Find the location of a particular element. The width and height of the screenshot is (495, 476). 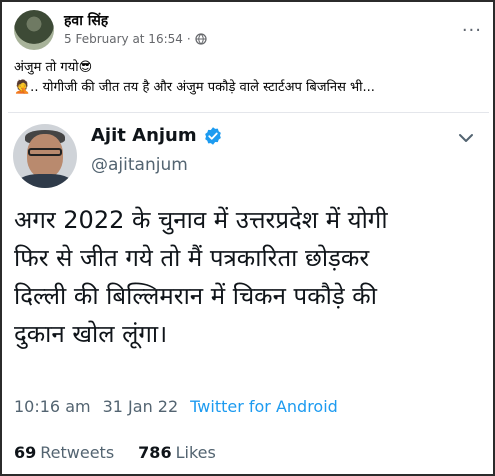

globe-icon is located at coordinates (201, 39).